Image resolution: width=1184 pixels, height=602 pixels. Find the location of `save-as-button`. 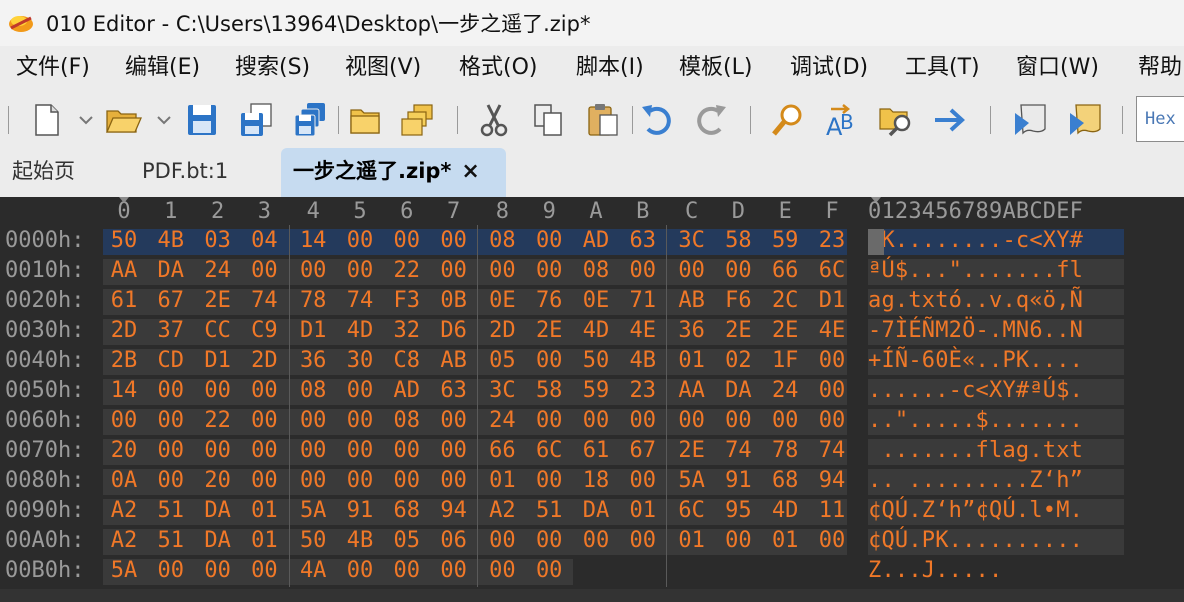

save-as-button is located at coordinates (256, 120).